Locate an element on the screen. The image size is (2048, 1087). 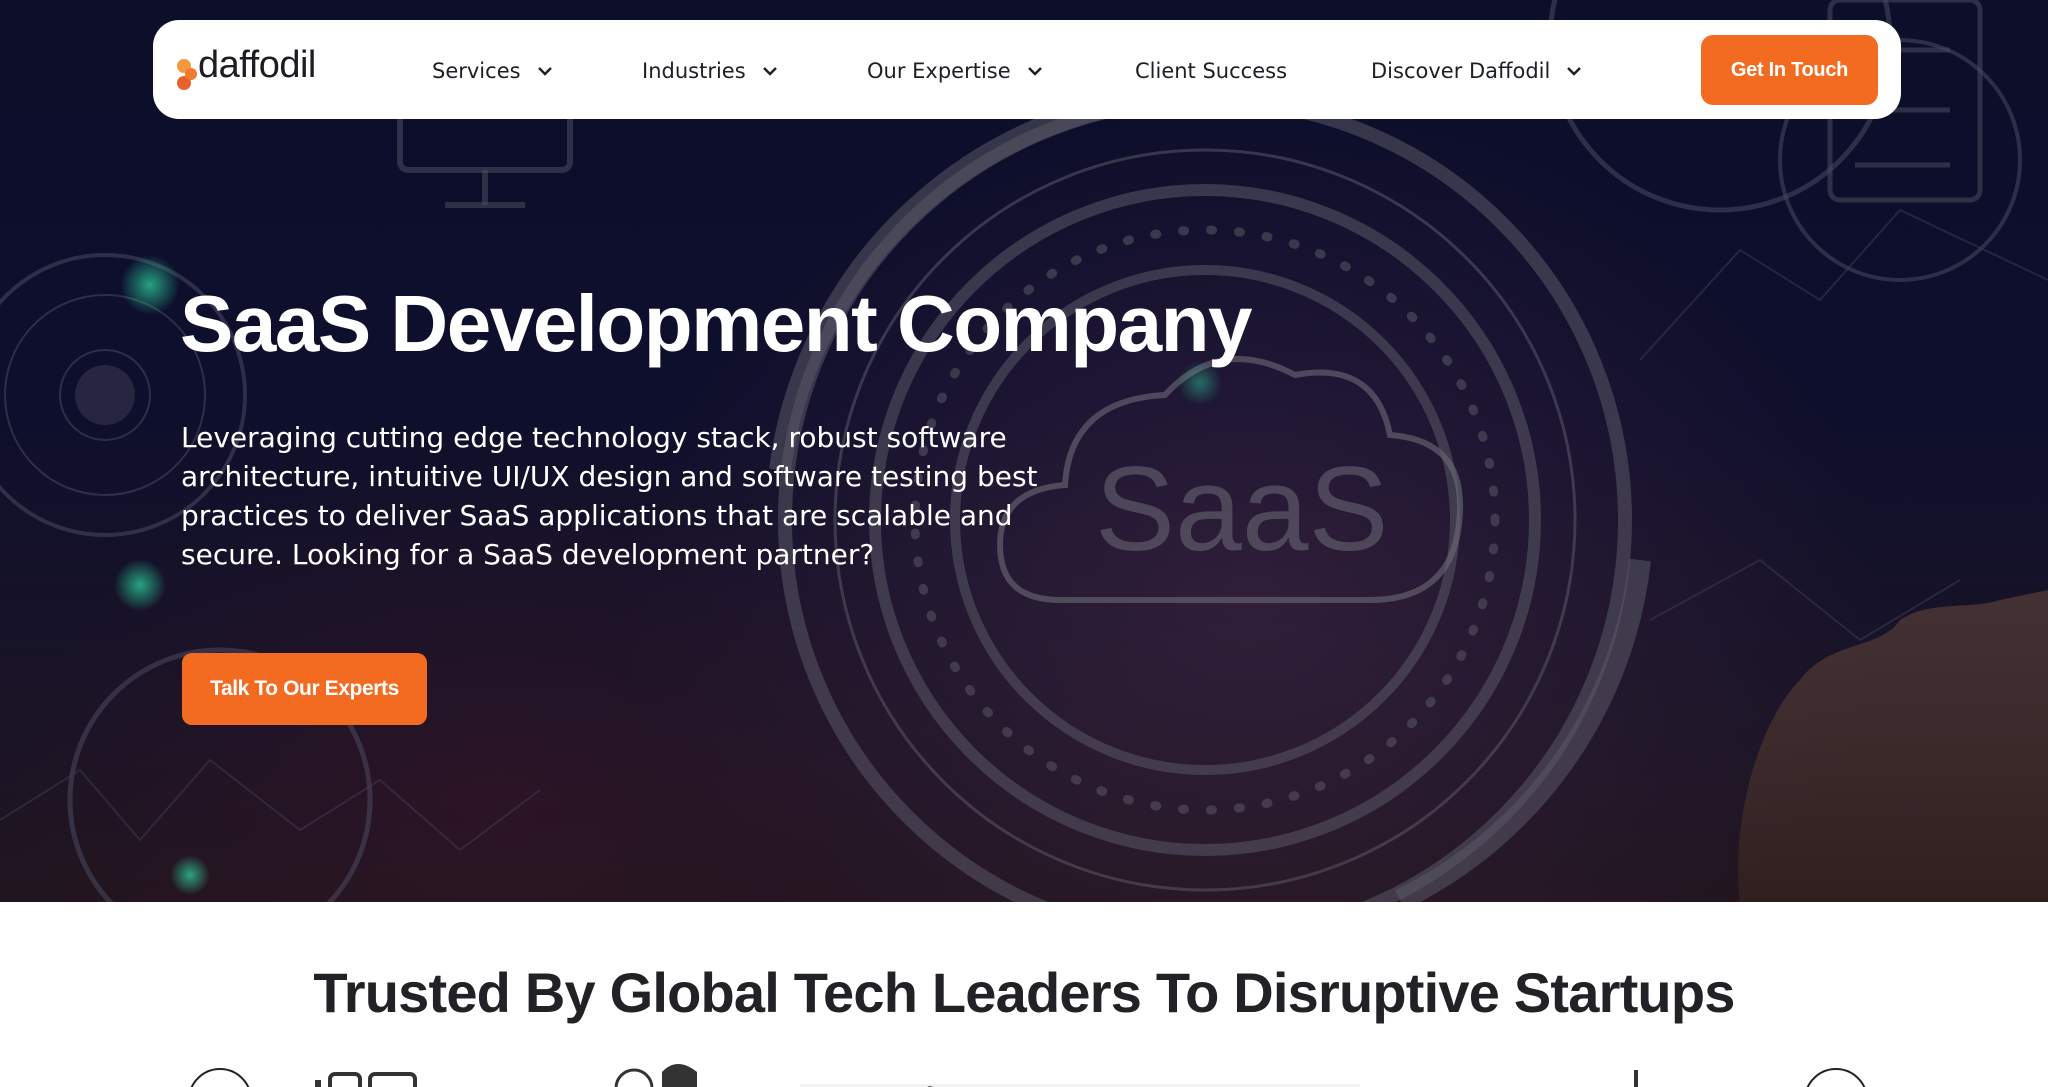
carousel-prev-button is located at coordinates (220, 1077).